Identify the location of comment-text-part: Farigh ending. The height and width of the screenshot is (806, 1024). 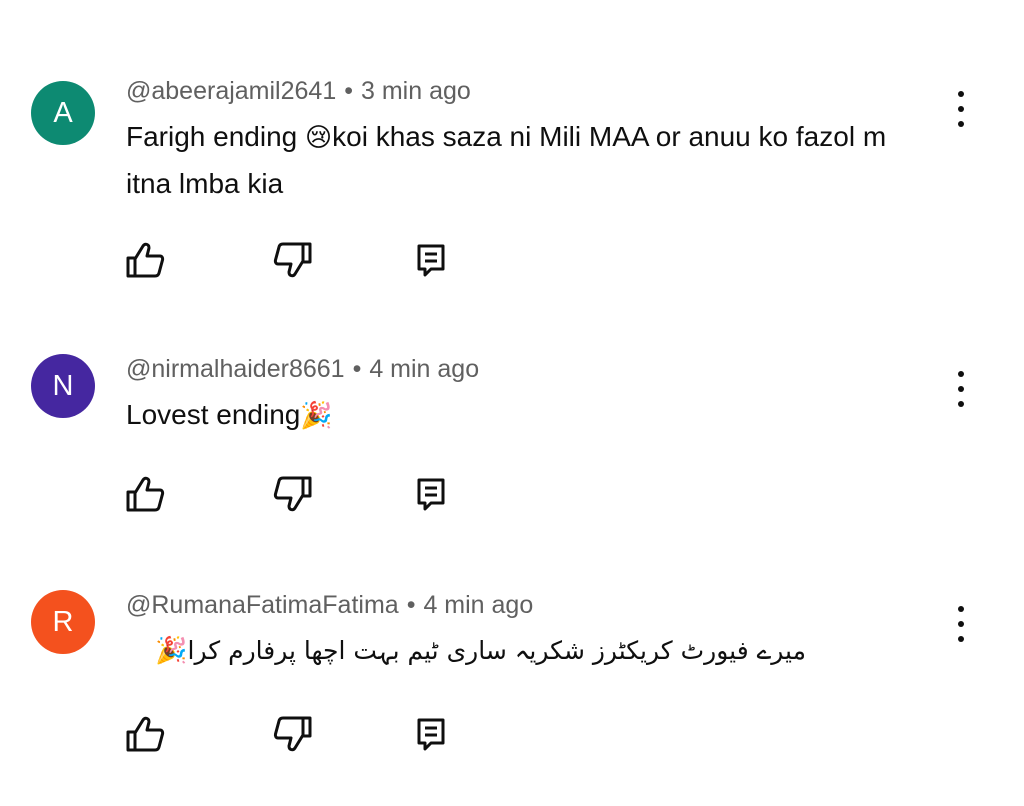
(216, 136).